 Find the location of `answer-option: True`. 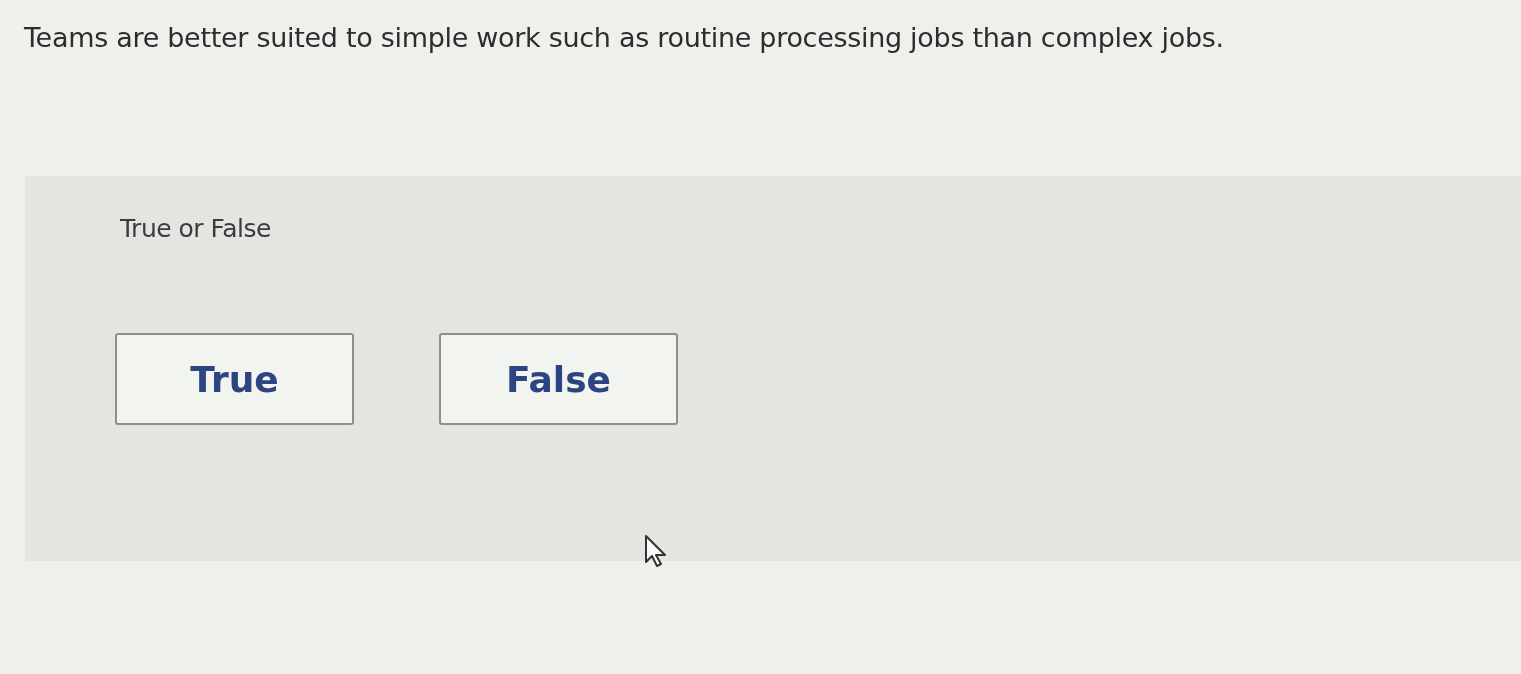

answer-option: True is located at coordinates (234, 379).